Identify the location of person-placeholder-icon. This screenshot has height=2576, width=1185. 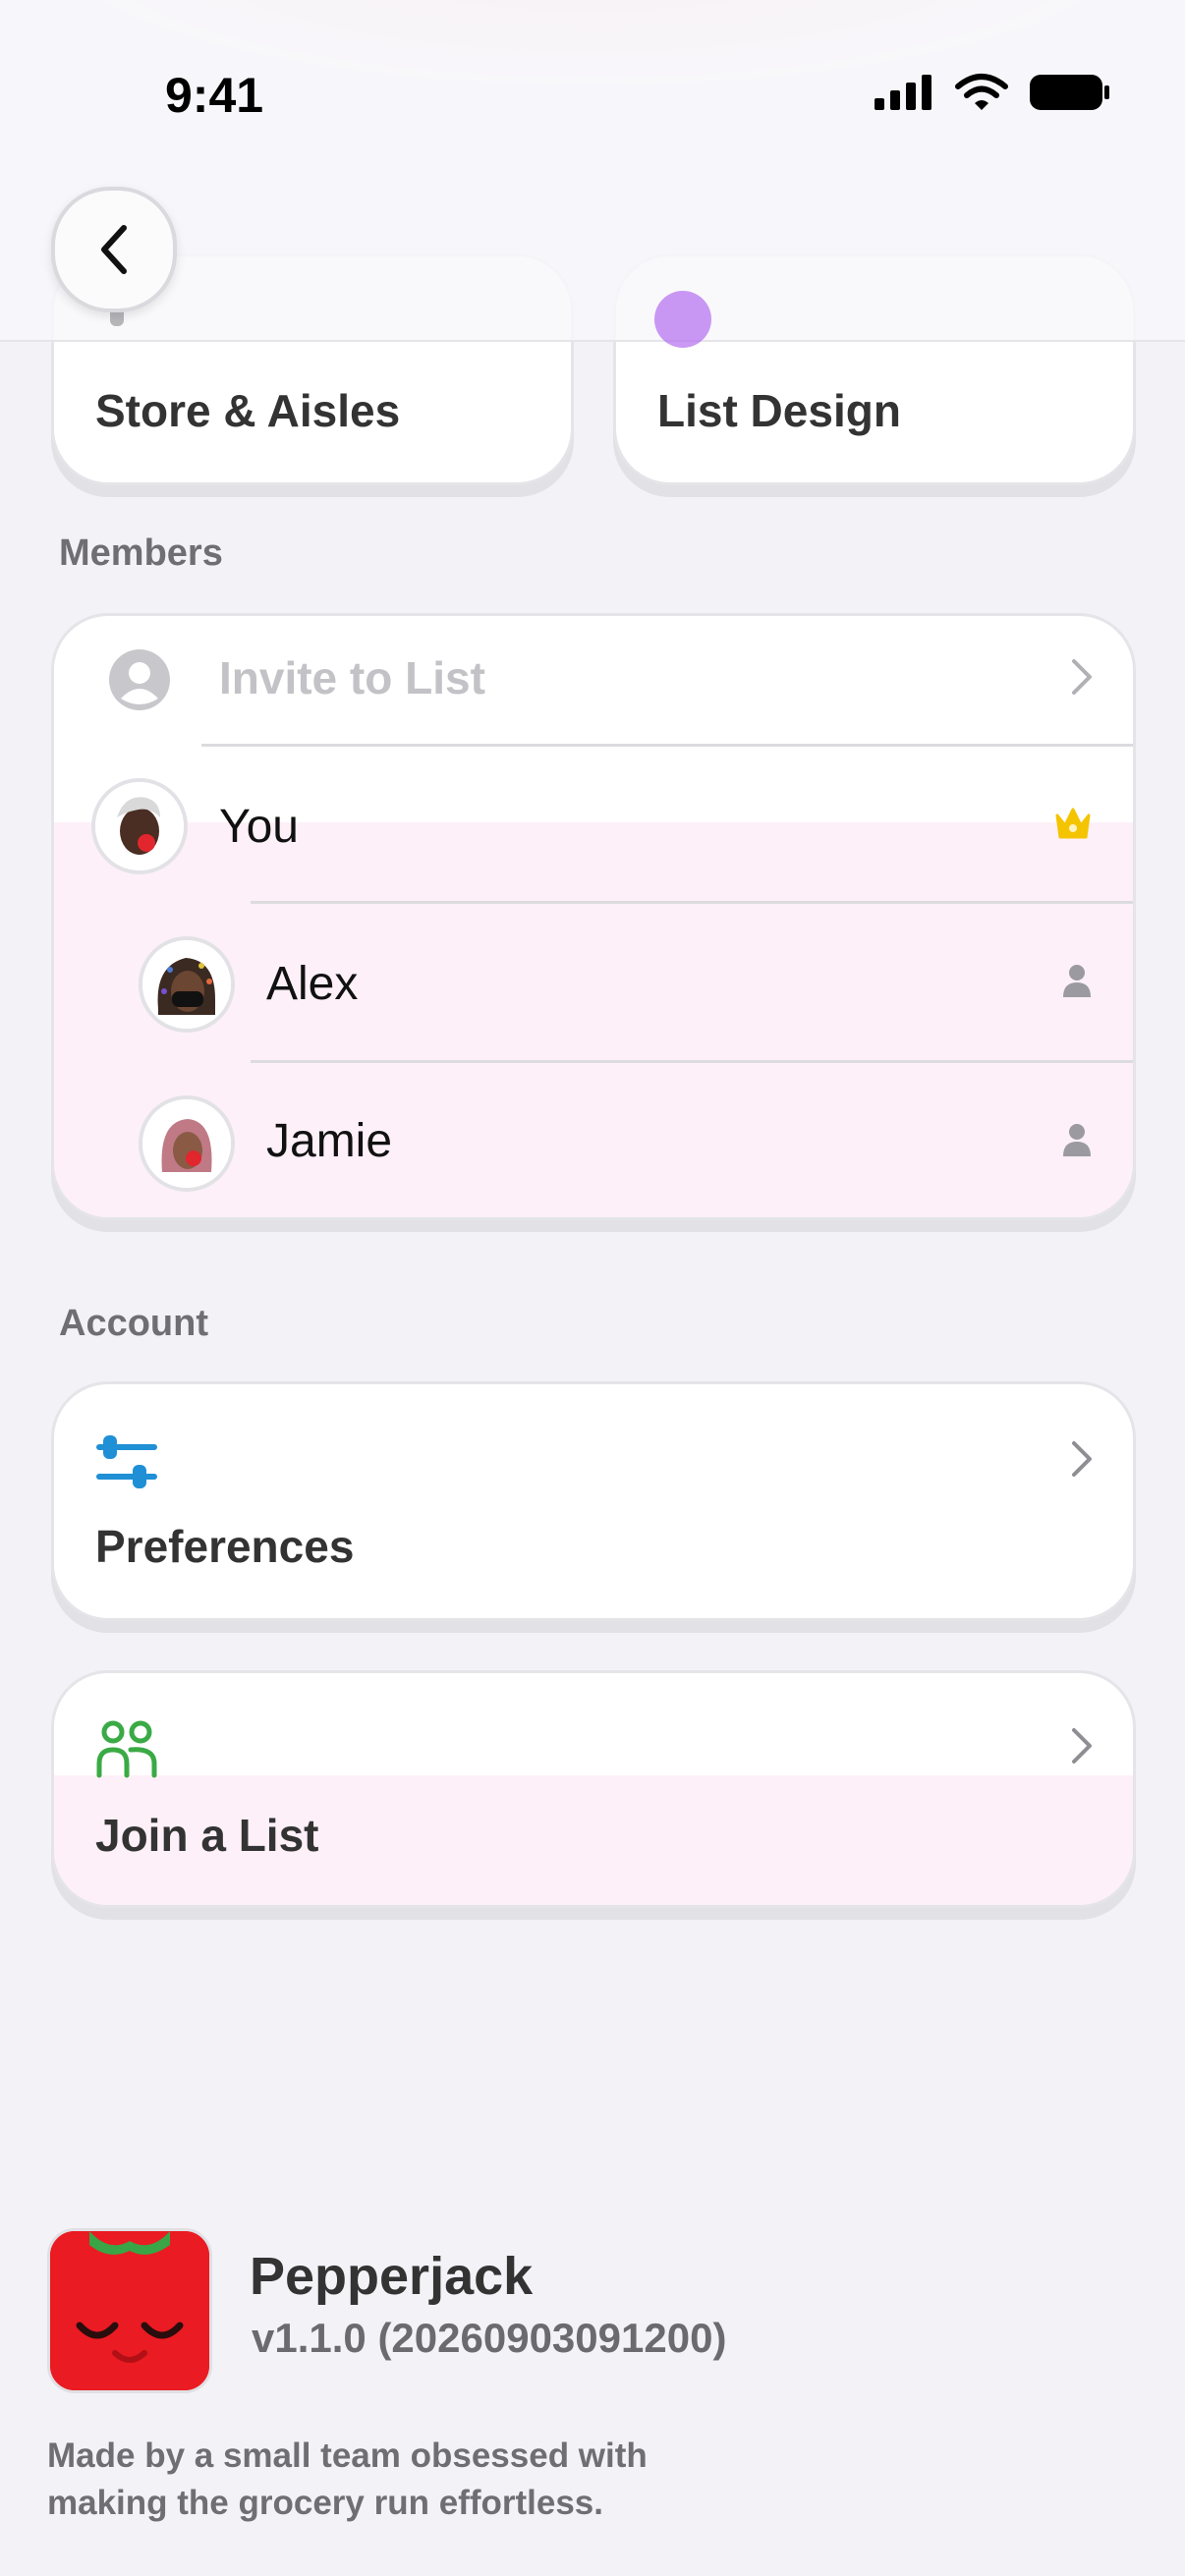
(139, 682).